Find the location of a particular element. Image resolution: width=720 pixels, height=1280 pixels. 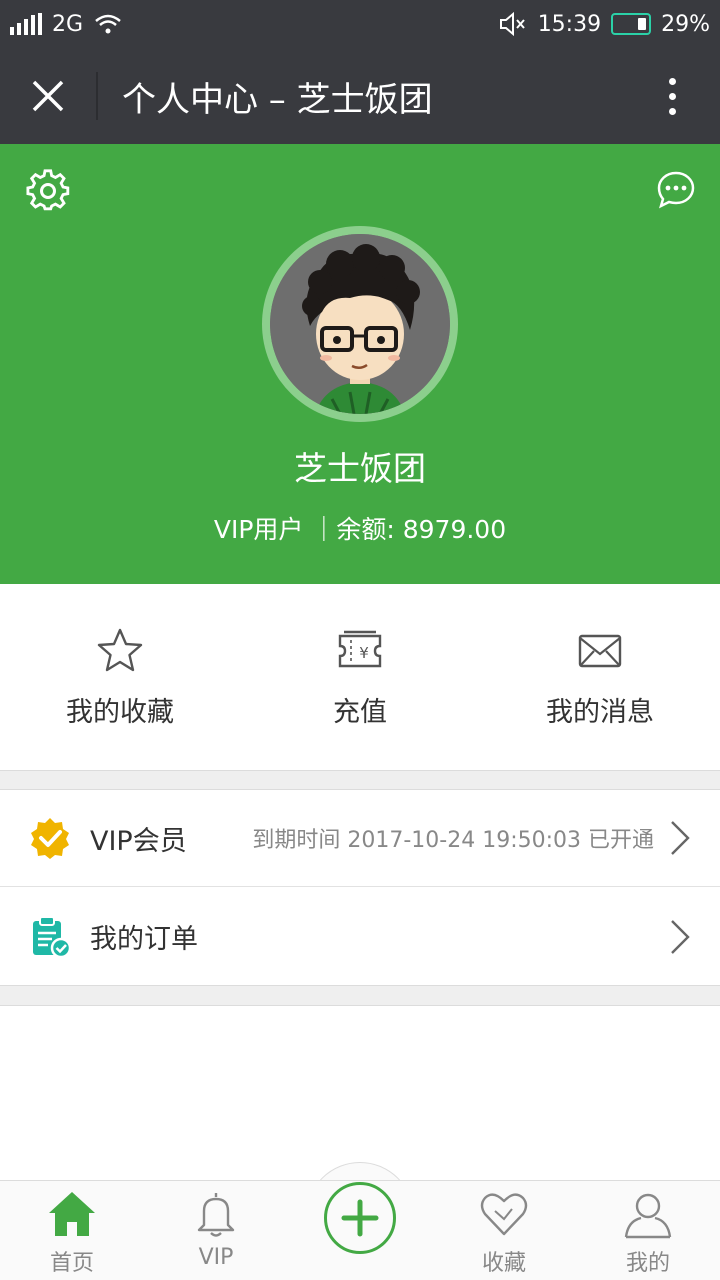

settings-gear-icon is located at coordinates (48, 190).